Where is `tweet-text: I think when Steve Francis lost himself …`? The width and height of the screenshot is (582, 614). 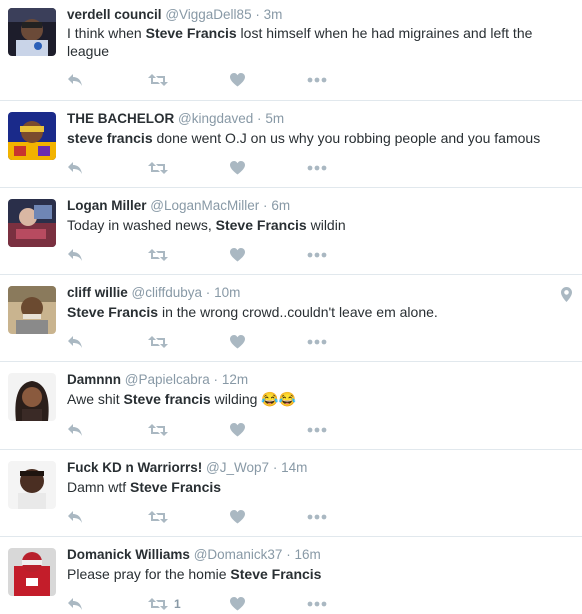 tweet-text: I think when Steve Francis lost himself … is located at coordinates (317, 42).